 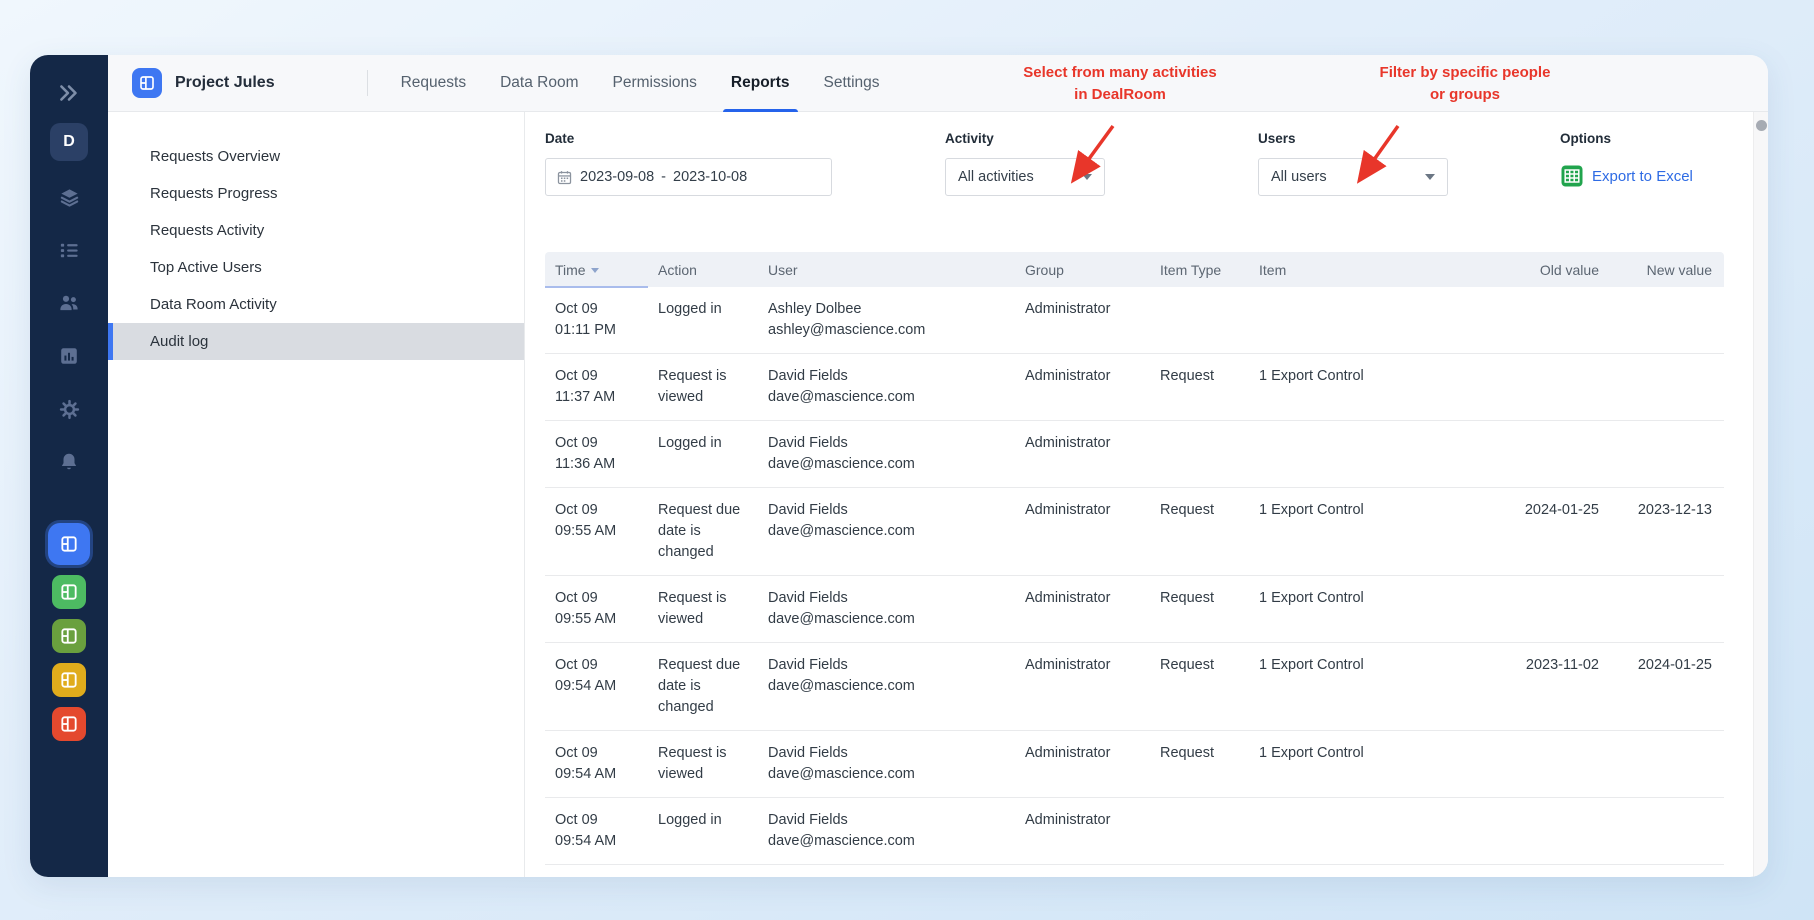 What do you see at coordinates (69, 142) in the screenshot?
I see `user-avatar: D` at bounding box center [69, 142].